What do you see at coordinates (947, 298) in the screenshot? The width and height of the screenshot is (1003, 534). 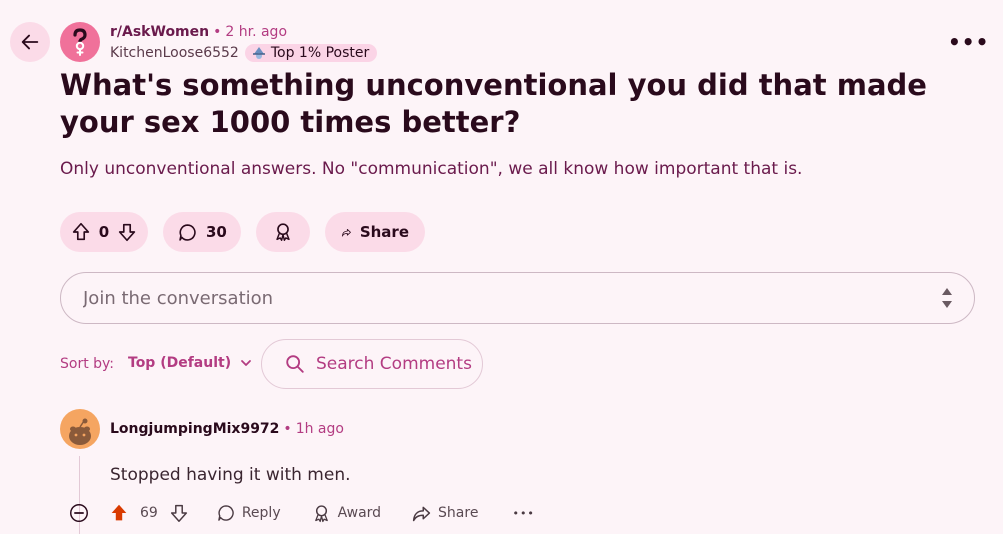 I see `expand-handle-icon` at bounding box center [947, 298].